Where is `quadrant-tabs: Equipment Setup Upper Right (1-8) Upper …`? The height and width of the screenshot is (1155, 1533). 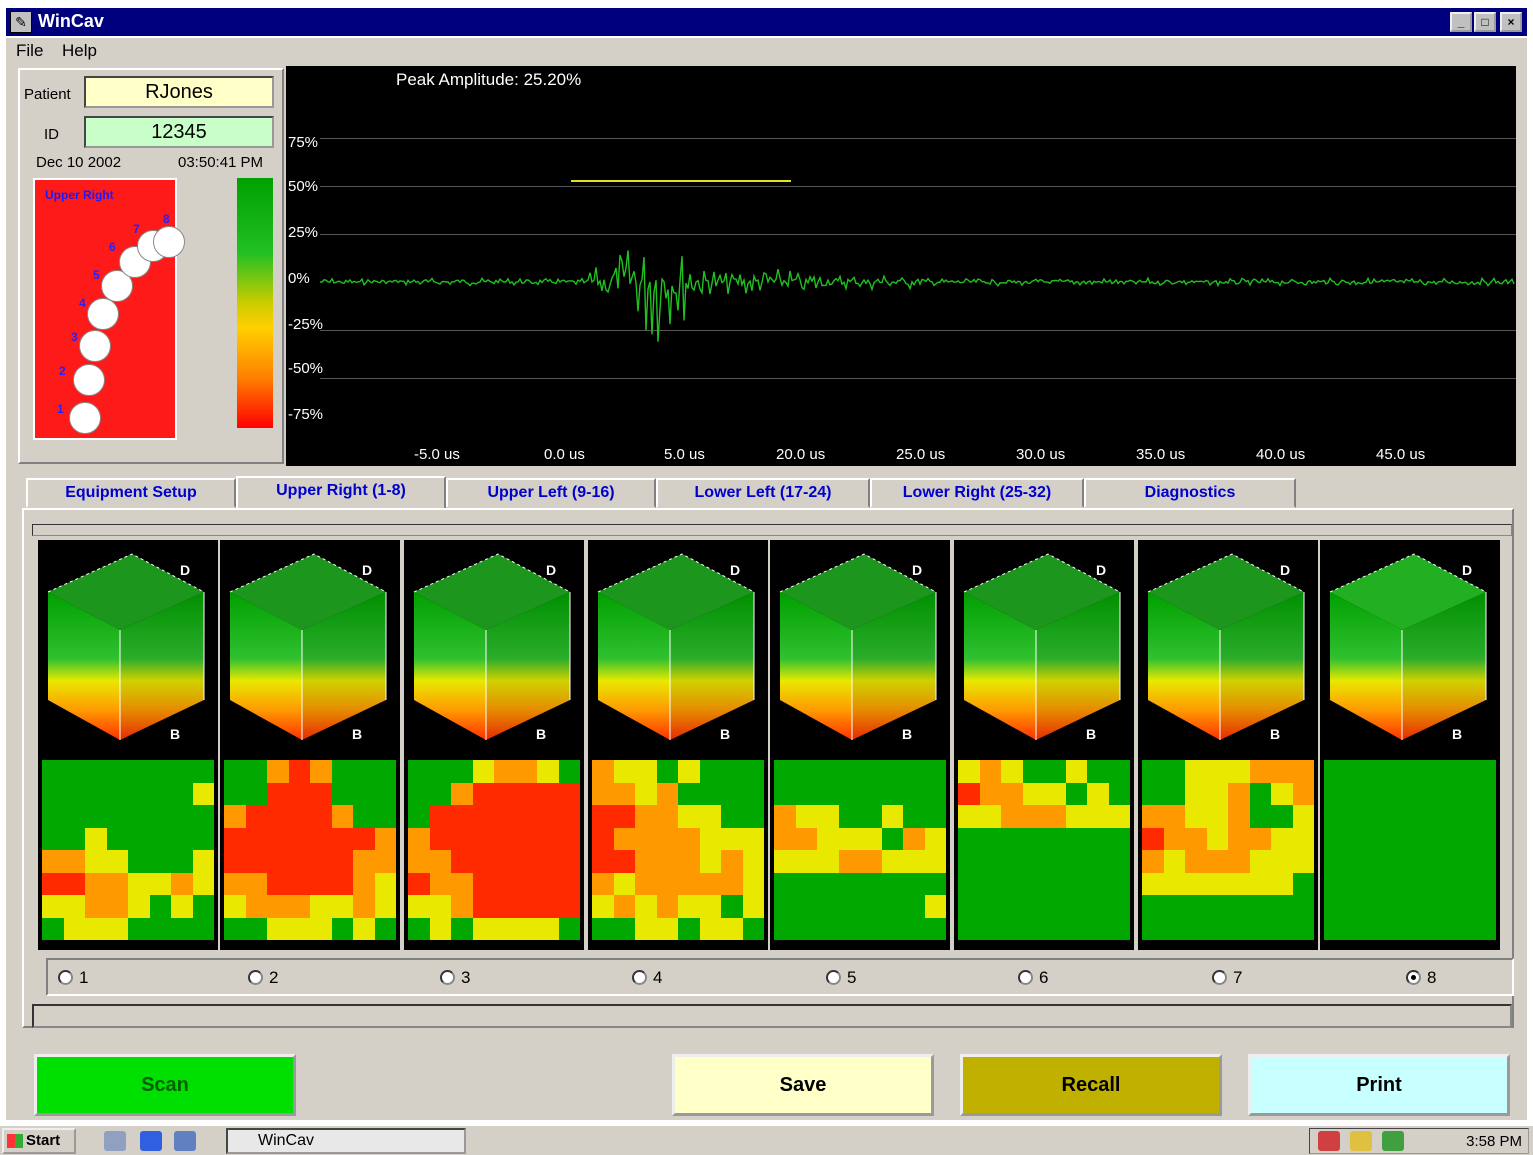 quadrant-tabs: Equipment Setup Upper Right (1-8) Upper … is located at coordinates (772, 493).